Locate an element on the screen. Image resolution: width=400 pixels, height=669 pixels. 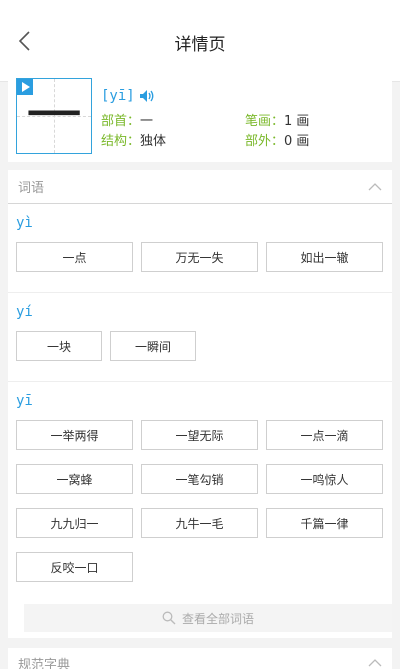
strokes-value: 1 画 is located at coordinates (297, 121).